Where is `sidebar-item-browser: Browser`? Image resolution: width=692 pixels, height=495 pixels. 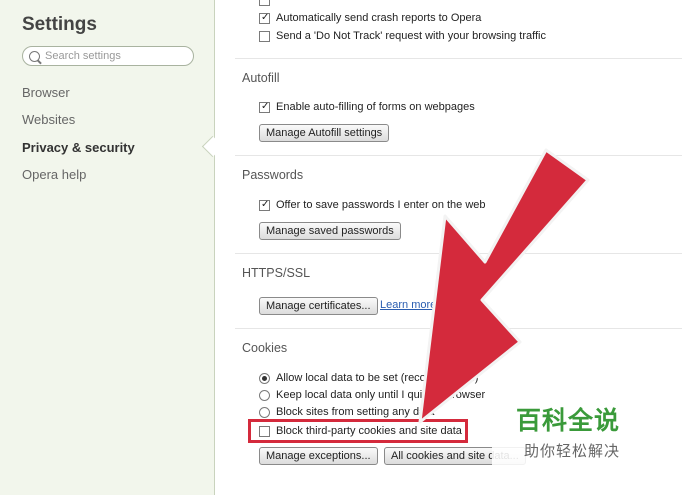
sidebar-item-browser: Browser is located at coordinates (46, 92).